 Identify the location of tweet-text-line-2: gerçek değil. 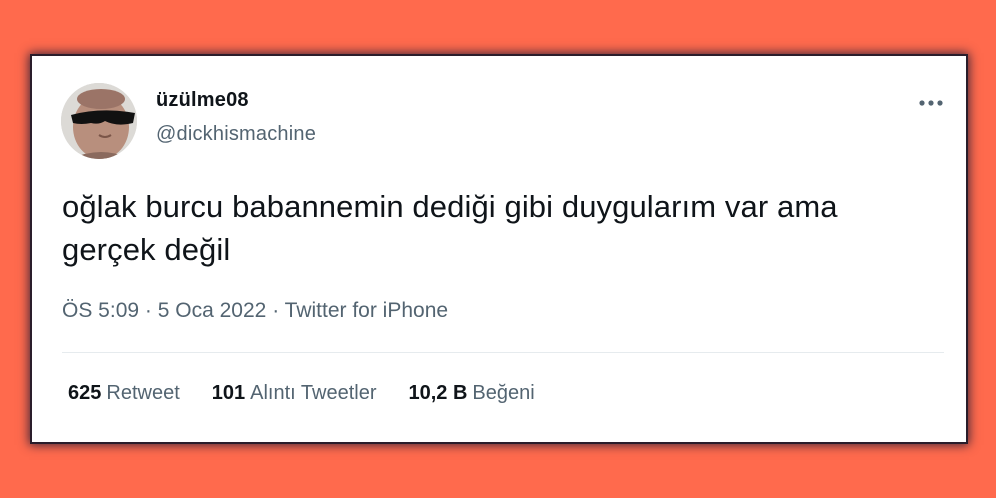
(146, 249).